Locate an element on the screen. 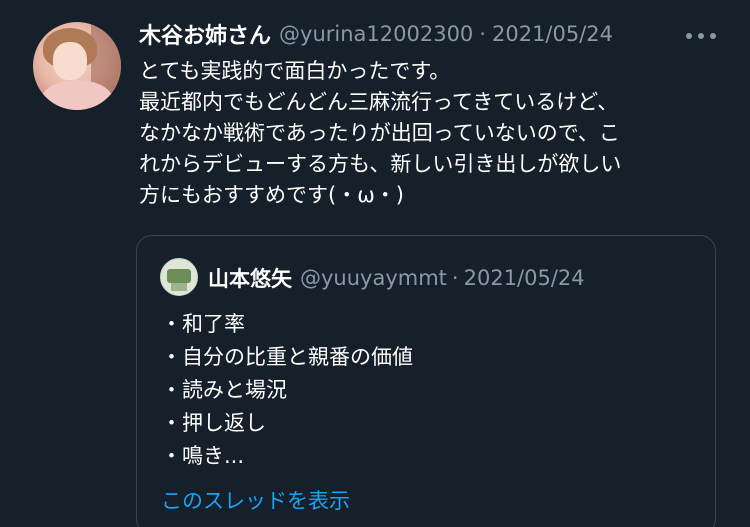  author-avatar is located at coordinates (77, 66).